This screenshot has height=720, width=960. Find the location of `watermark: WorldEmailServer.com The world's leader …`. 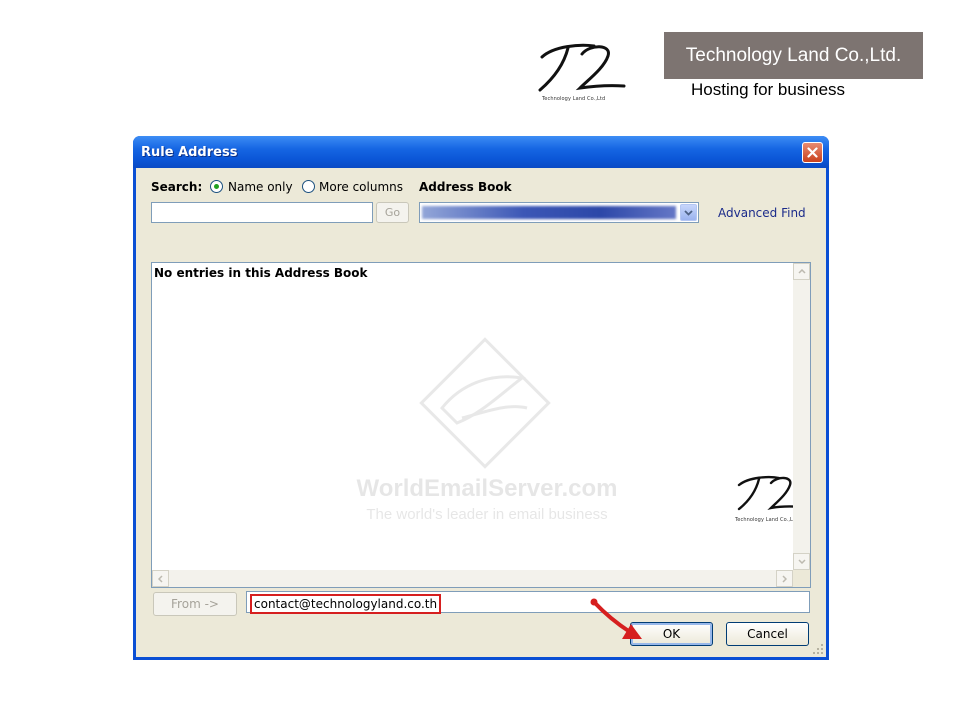

watermark: WorldEmailServer.com The world's leader … is located at coordinates (487, 433).